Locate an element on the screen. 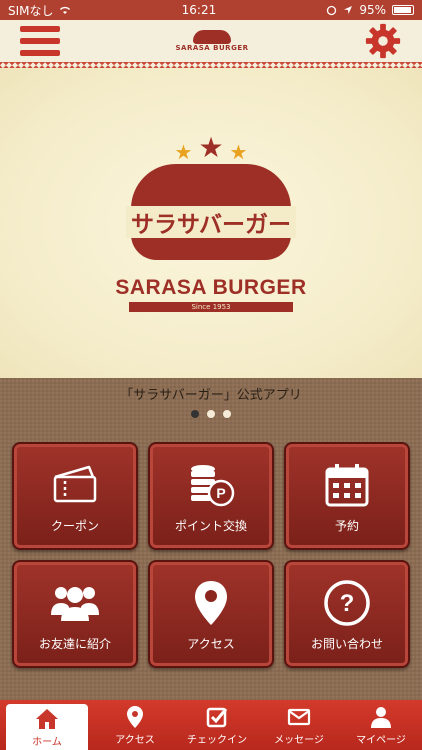  calendar-icon is located at coordinates (347, 484).